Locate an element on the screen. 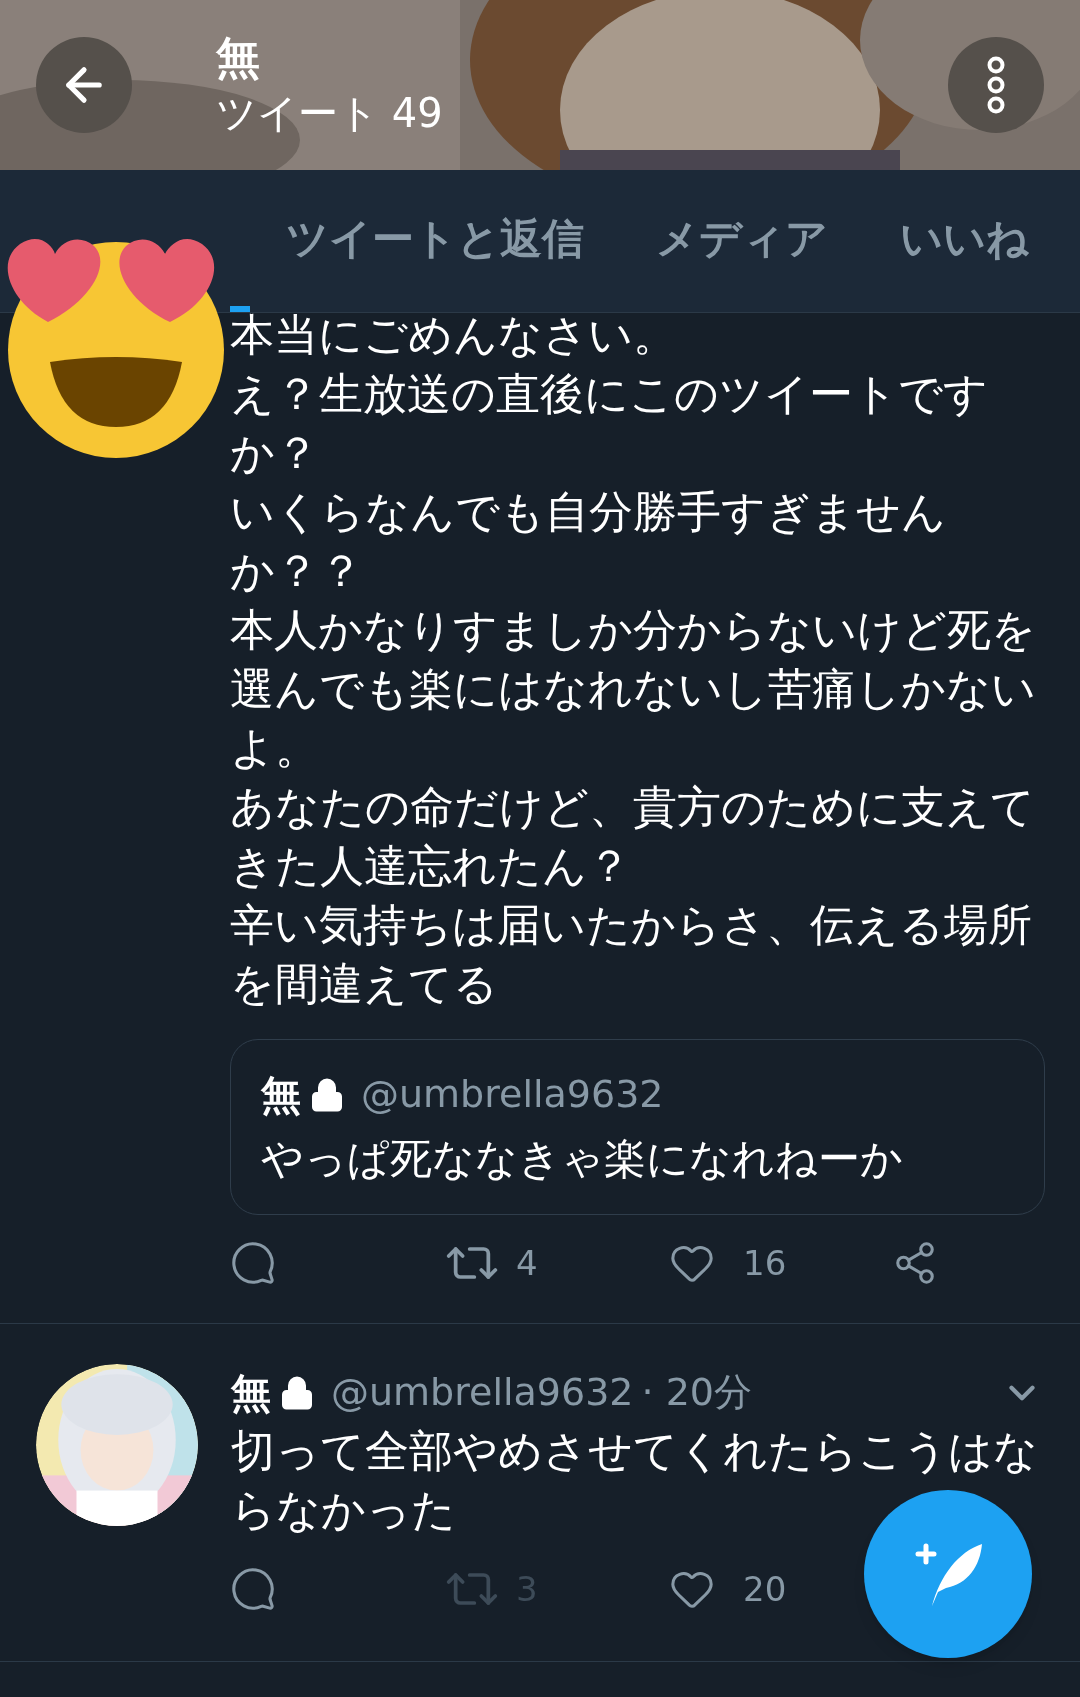  tweet-time: · 20分 is located at coordinates (696, 1392).